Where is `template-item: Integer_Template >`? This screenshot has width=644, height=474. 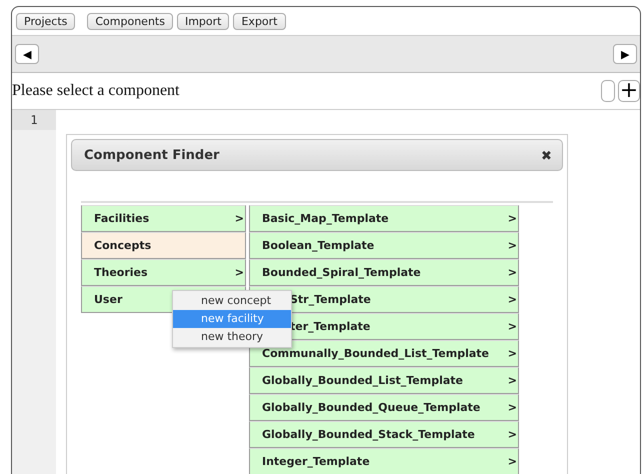 template-item: Integer_Template > is located at coordinates (384, 461).